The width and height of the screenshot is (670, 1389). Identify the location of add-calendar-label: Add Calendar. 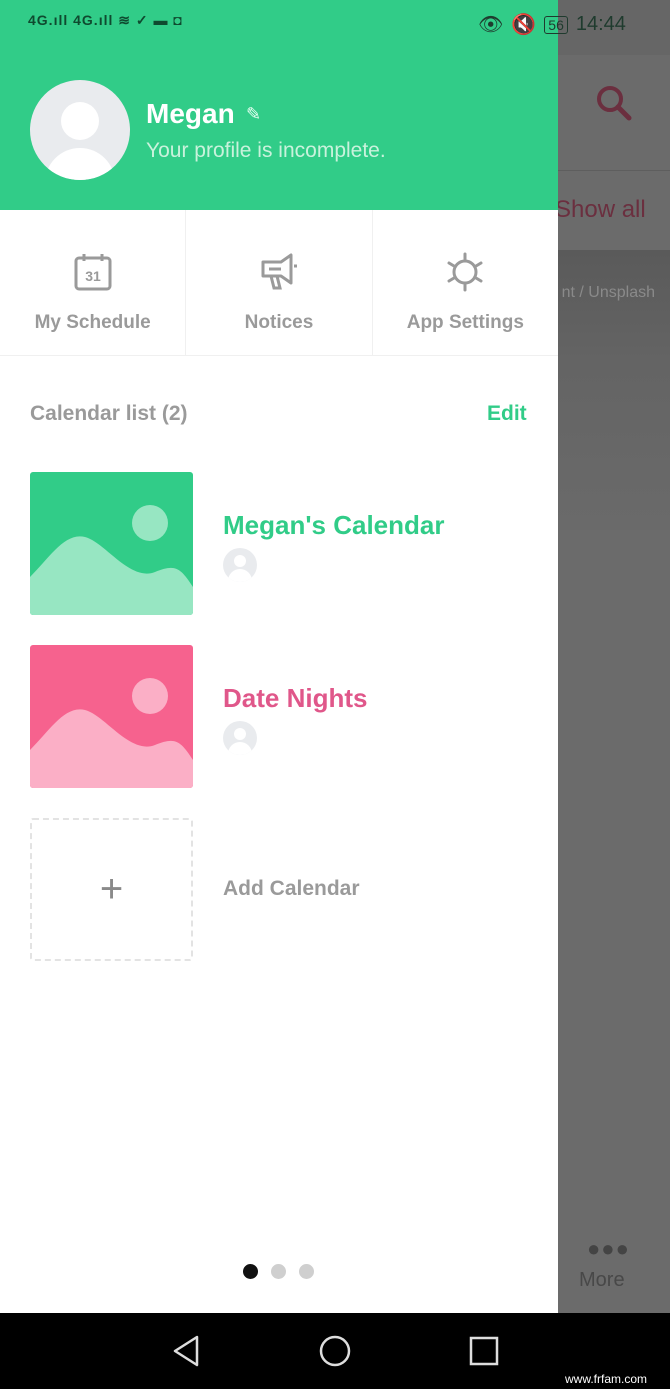
(291, 889).